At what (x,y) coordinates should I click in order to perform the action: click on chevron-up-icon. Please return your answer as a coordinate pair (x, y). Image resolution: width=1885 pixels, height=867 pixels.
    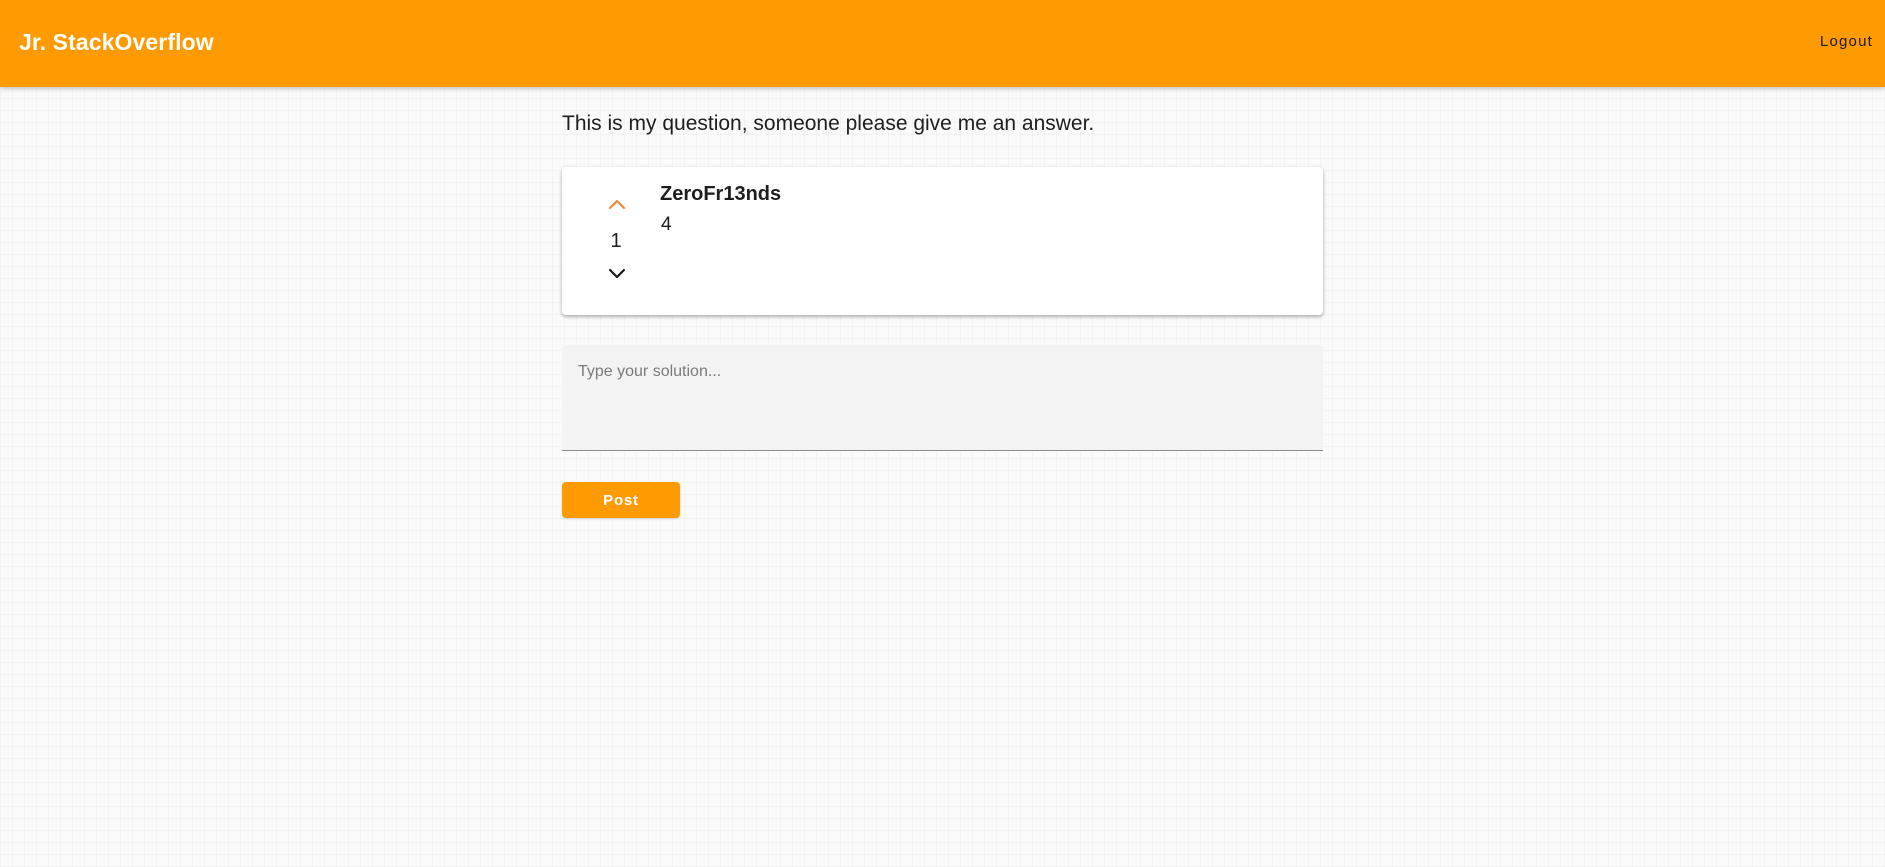
    Looking at the image, I should click on (617, 204).